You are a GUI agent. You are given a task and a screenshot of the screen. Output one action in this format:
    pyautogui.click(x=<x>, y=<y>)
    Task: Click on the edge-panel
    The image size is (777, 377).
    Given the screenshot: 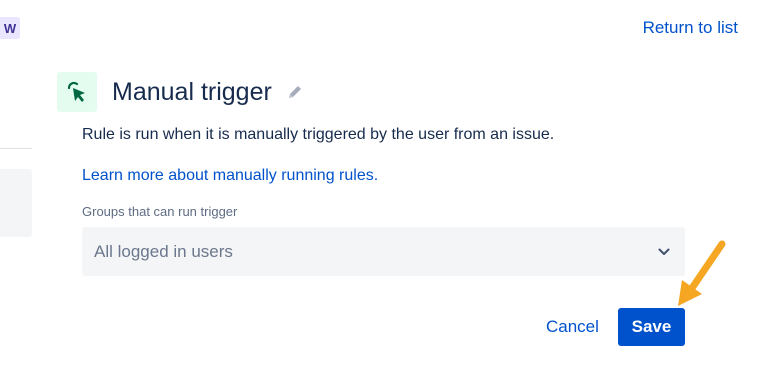 What is the action you would take?
    pyautogui.click(x=16, y=203)
    